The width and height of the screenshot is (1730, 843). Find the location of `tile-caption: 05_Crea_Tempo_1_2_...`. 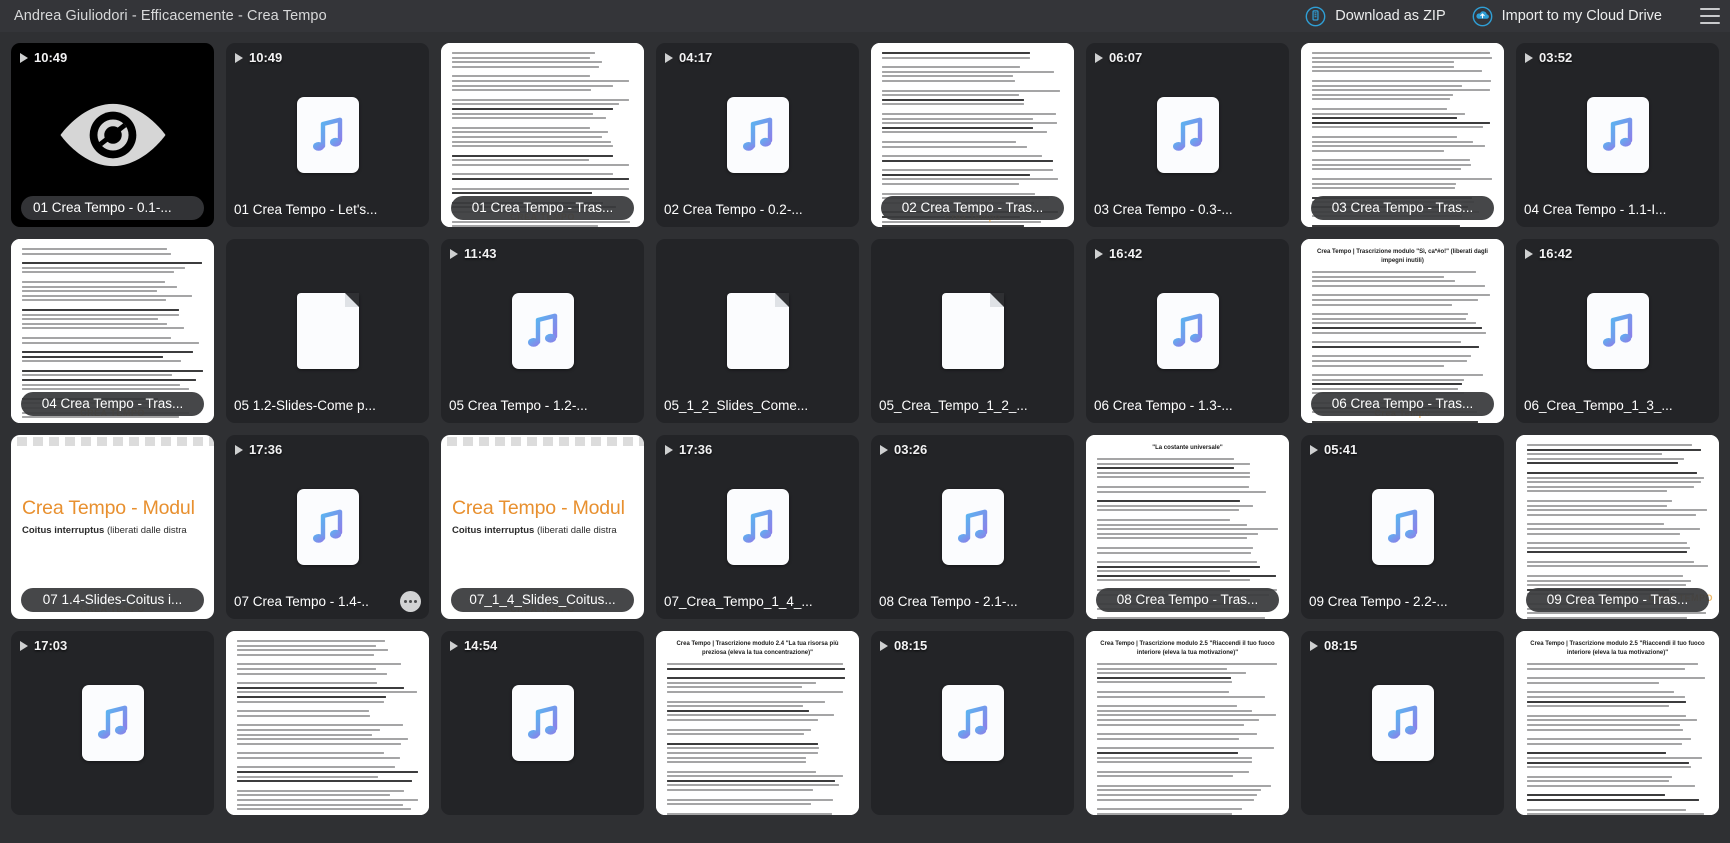

tile-caption: 05_Crea_Tempo_1_2_... is located at coordinates (972, 406).